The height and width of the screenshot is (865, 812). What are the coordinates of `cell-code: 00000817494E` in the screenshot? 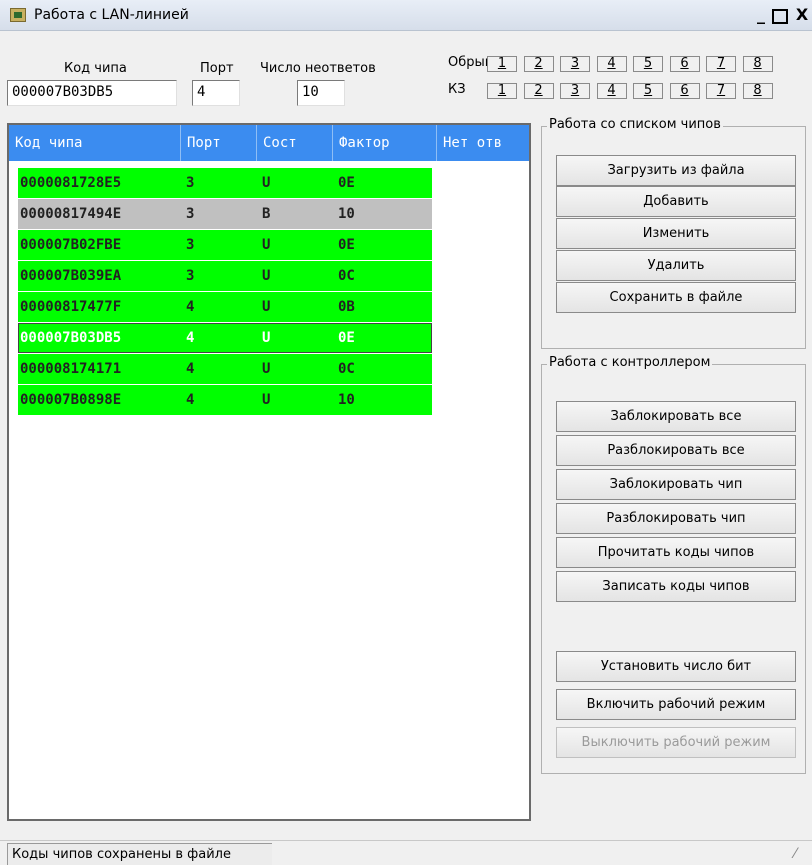 It's located at (71, 214).